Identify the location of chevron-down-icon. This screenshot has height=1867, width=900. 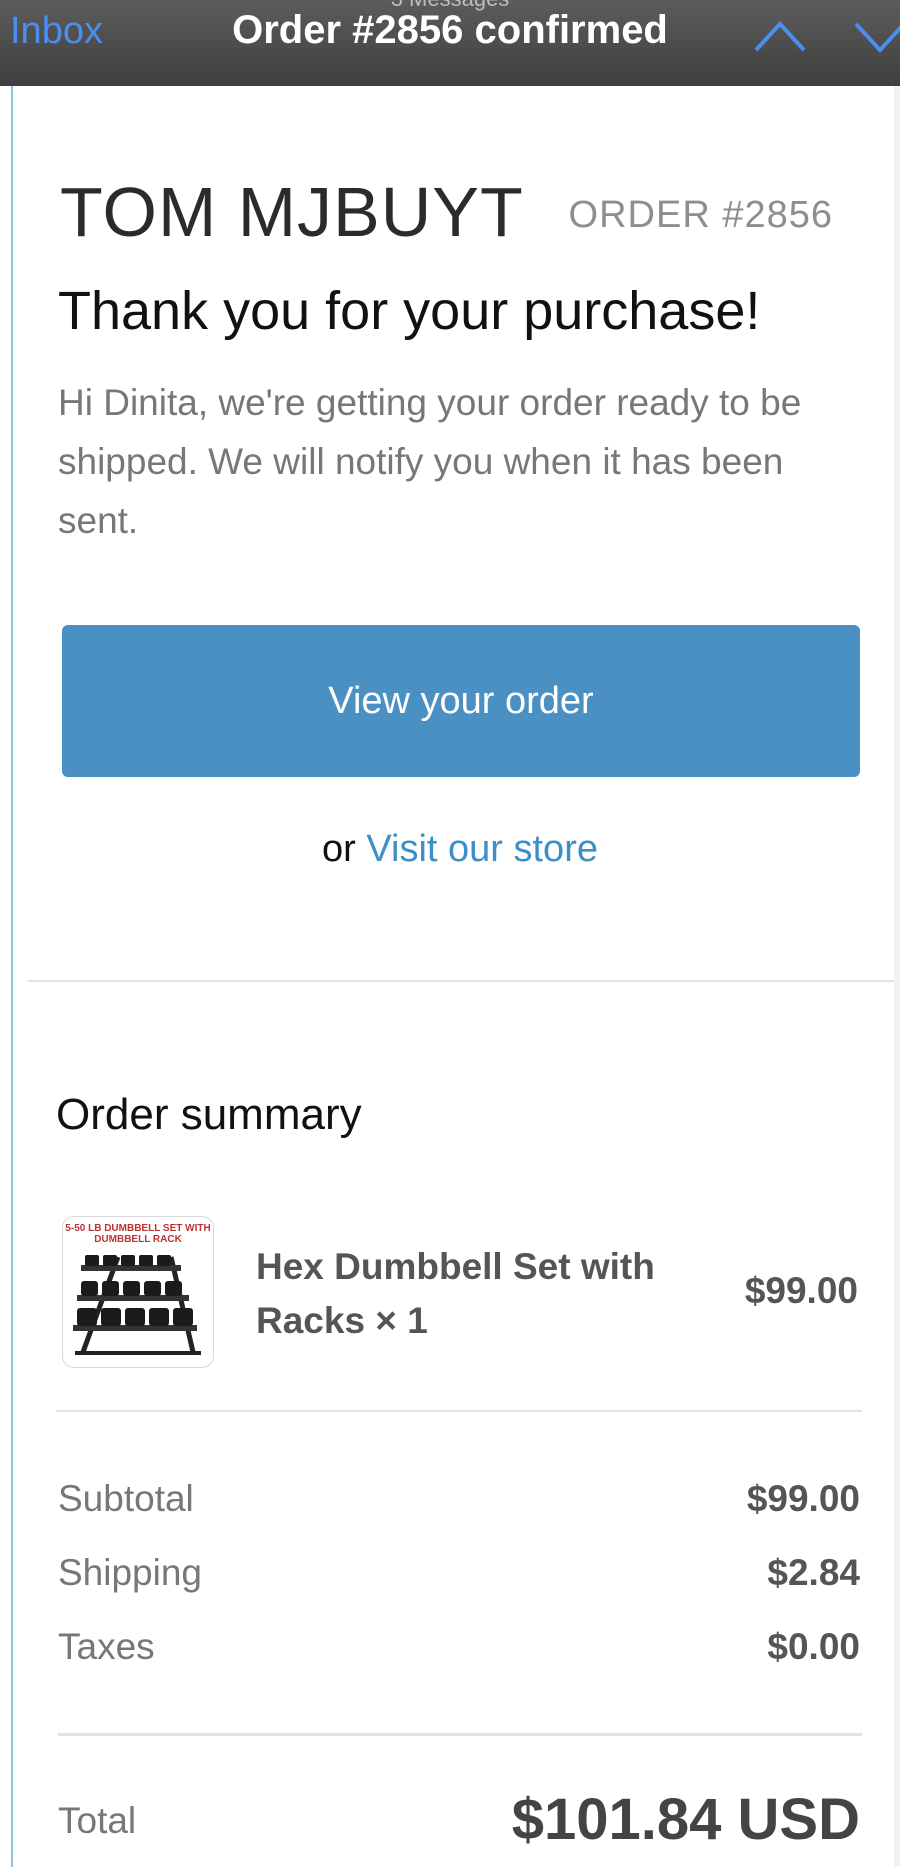
(876, 36).